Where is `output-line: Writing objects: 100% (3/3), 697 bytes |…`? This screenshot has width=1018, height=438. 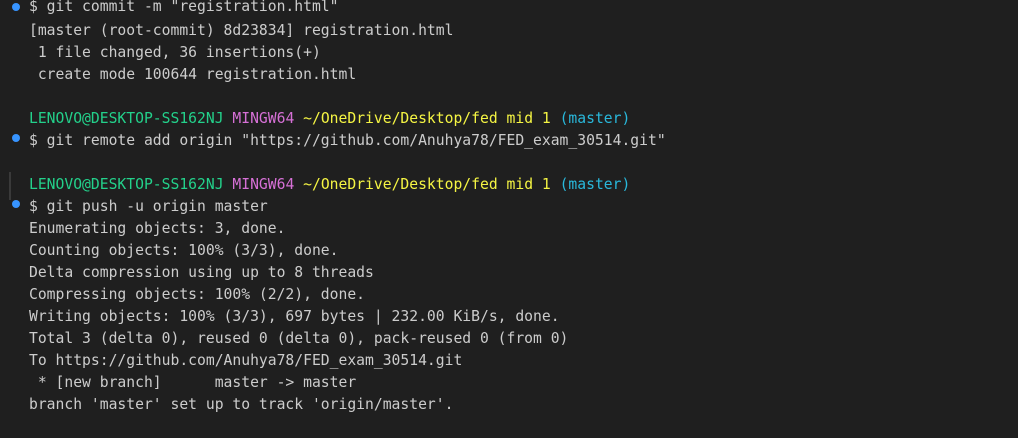
output-line: Writing objects: 100% (3/3), 697 bytes |… is located at coordinates (294, 316).